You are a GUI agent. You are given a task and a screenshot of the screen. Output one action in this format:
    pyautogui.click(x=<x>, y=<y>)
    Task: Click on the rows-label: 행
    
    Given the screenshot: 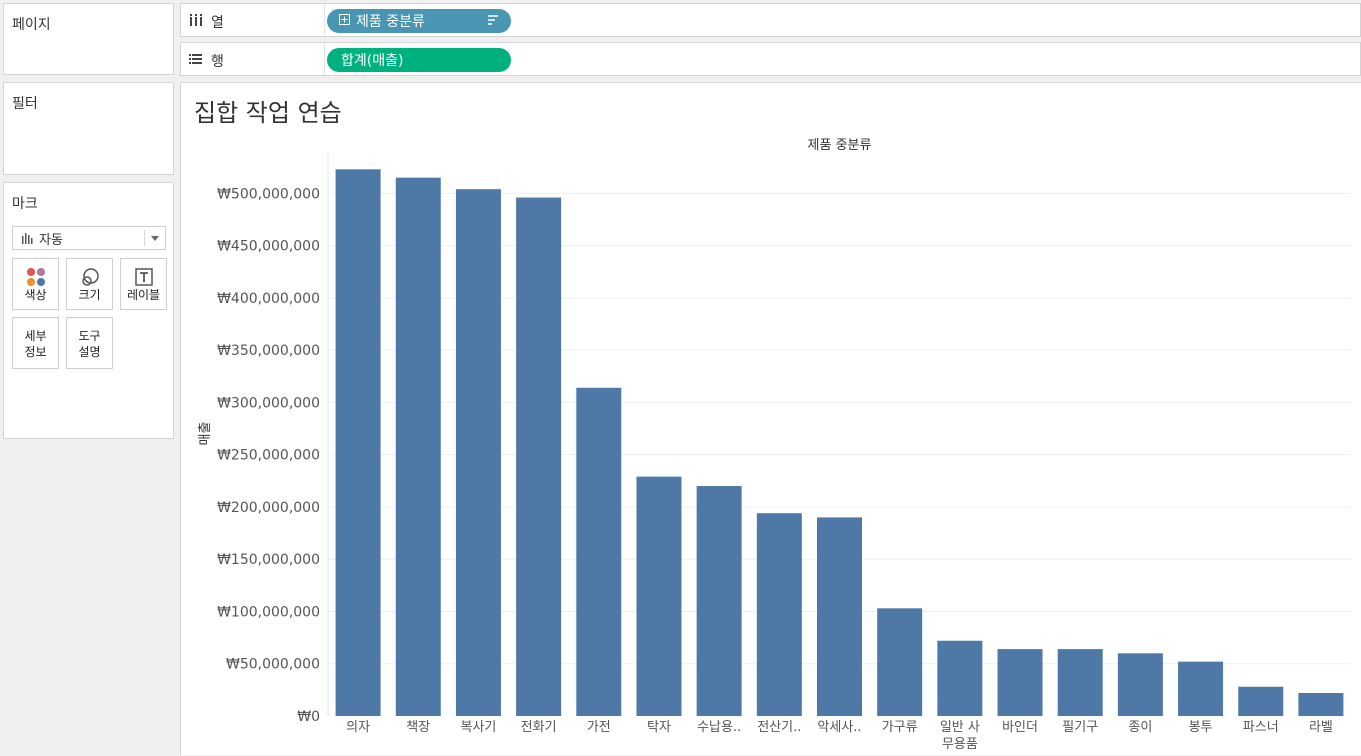 What is the action you would take?
    pyautogui.click(x=217, y=62)
    